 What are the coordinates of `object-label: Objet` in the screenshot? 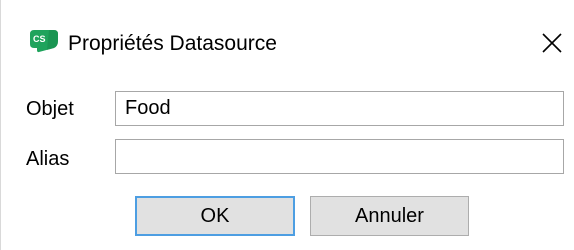 It's located at (50, 109).